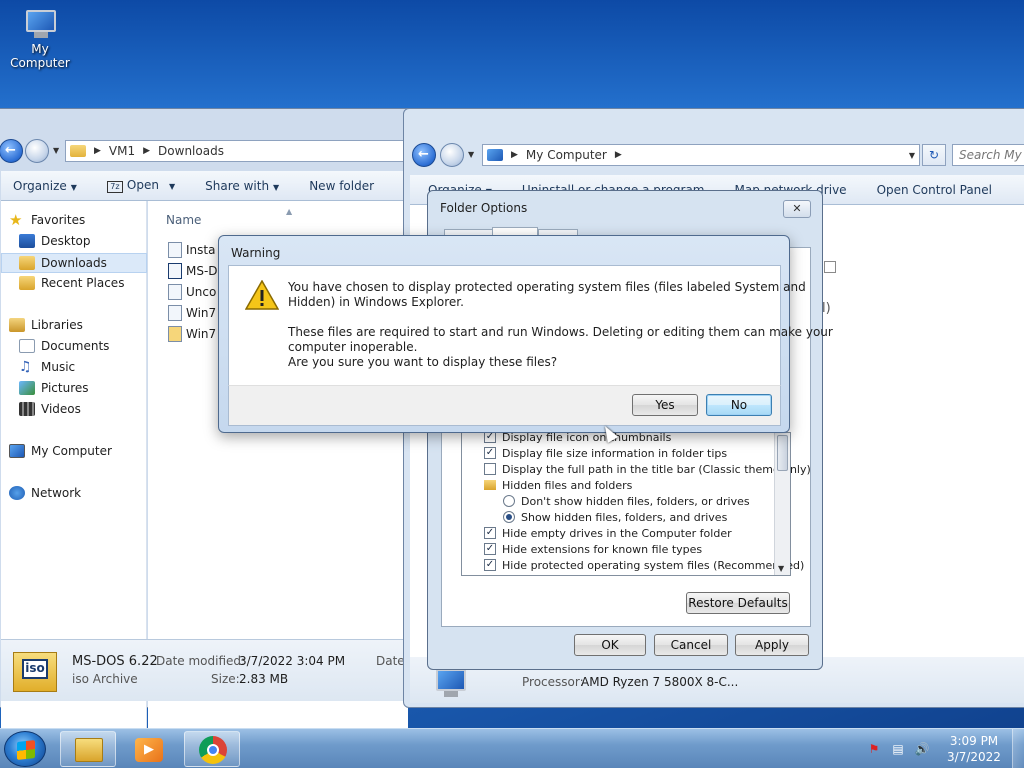  I want to click on network-status-icon: ▤, so click(898, 749).